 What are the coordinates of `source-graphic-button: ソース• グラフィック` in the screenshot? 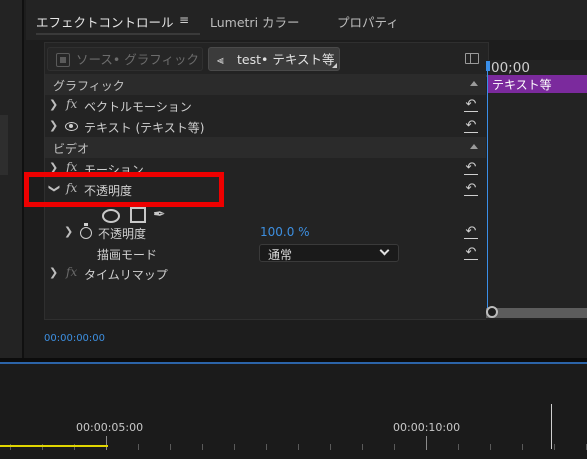 It's located at (125, 59).